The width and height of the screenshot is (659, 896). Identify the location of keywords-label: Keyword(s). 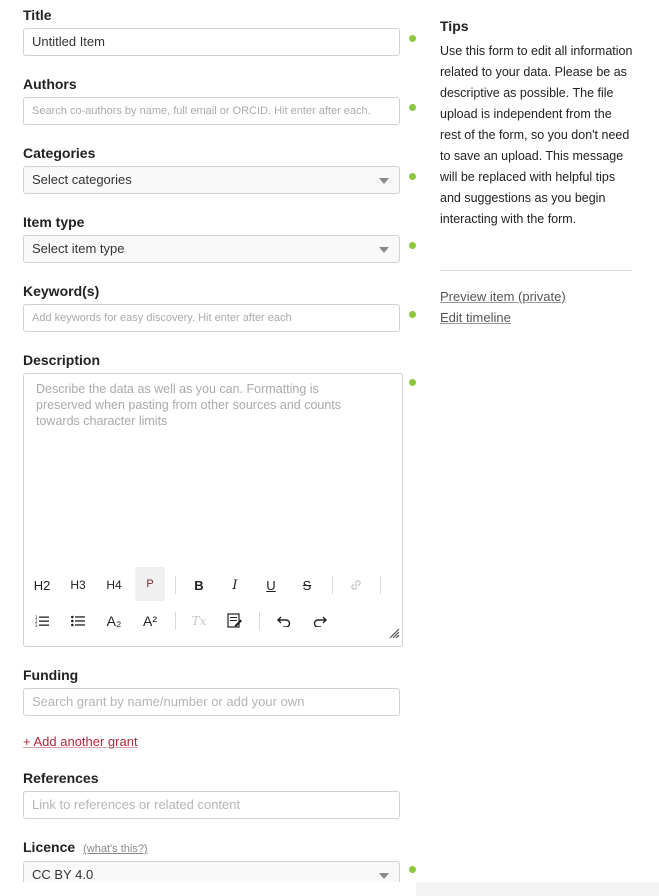
(61, 291).